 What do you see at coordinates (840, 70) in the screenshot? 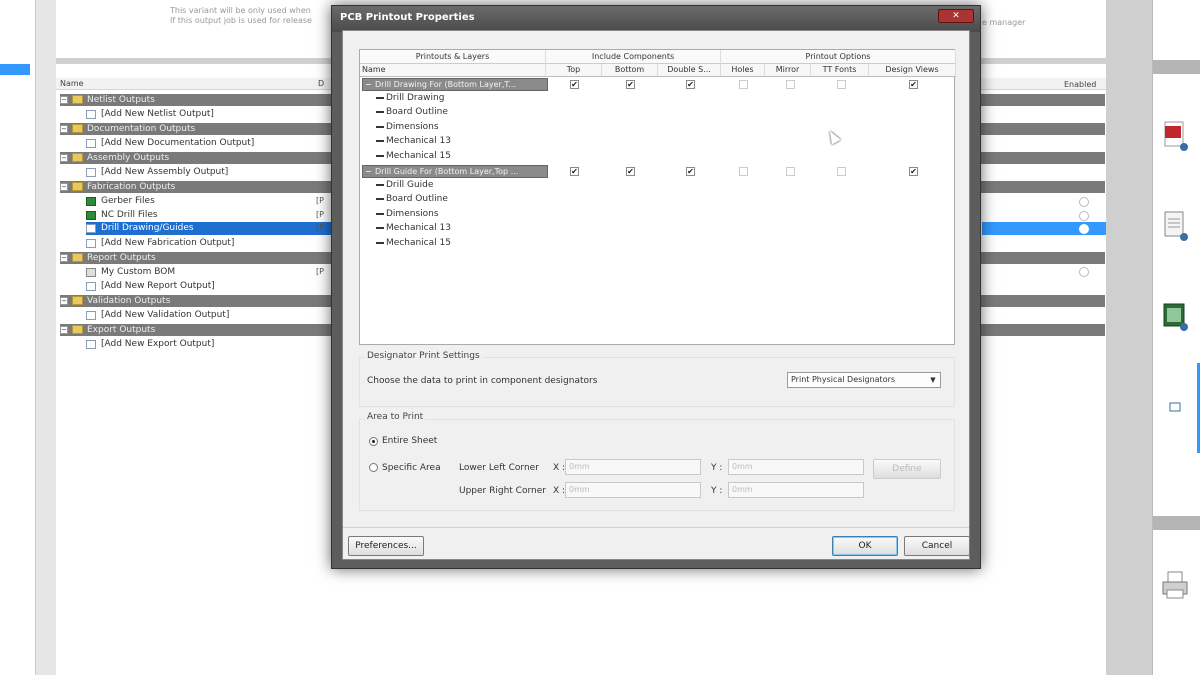
I see `col-tt-fonts: TT Fonts` at bounding box center [840, 70].